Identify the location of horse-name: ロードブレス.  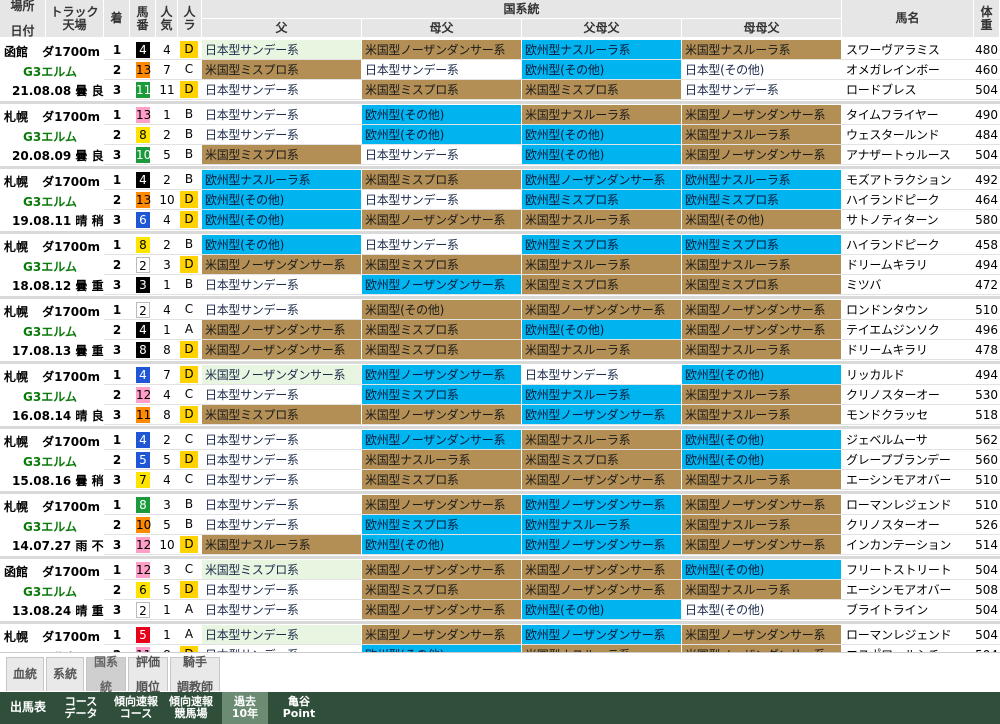
(908, 89).